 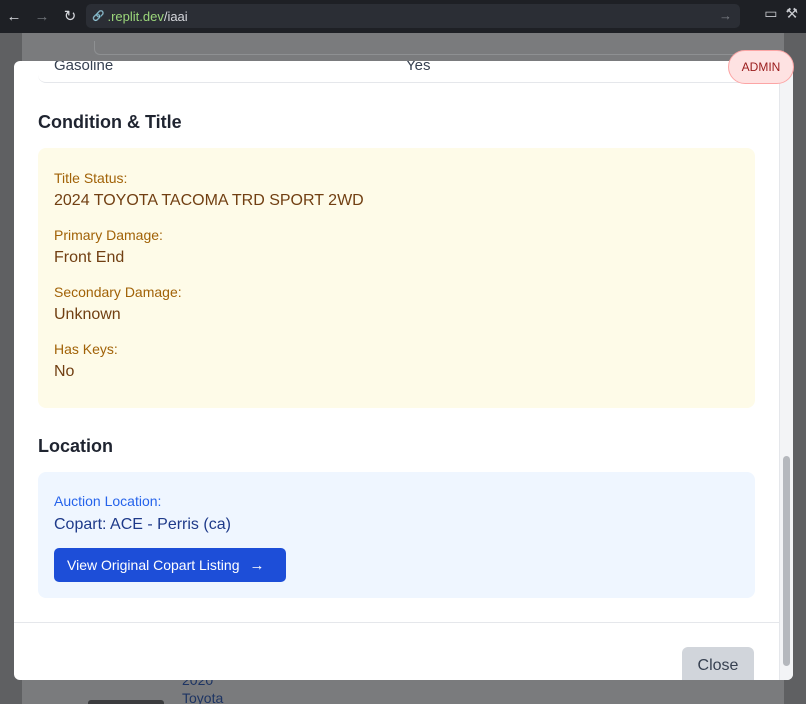 I want to click on primary-damage-label: Primary Damage:, so click(x=108, y=235).